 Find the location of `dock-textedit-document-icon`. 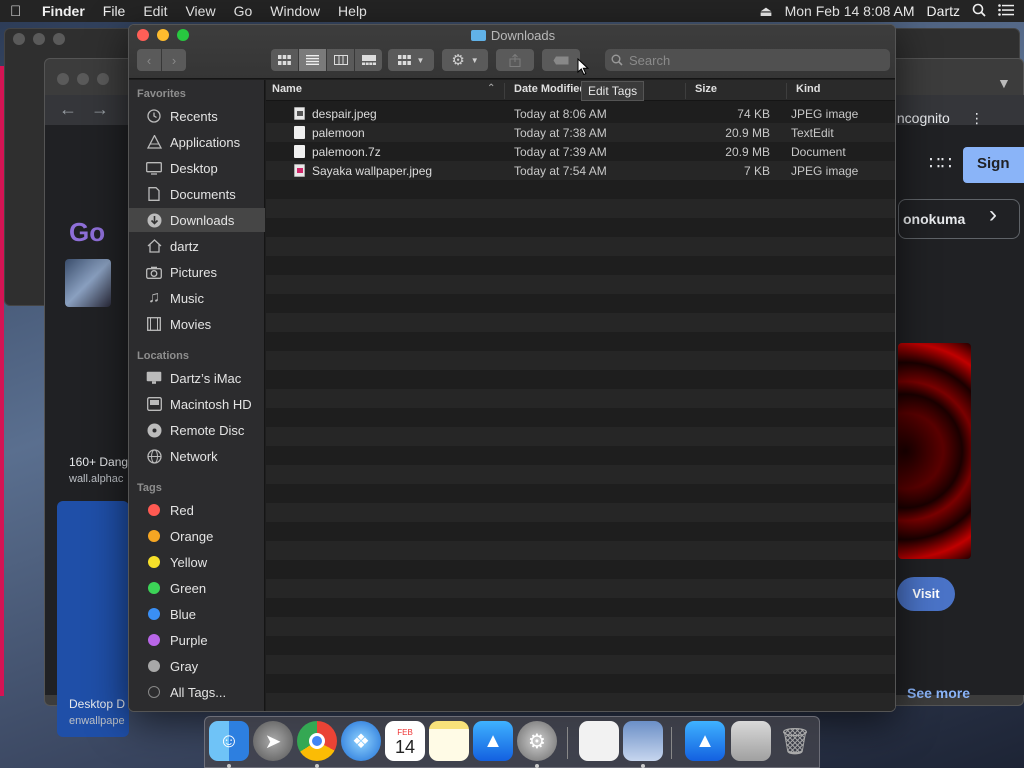

dock-textedit-document-icon is located at coordinates (599, 741).